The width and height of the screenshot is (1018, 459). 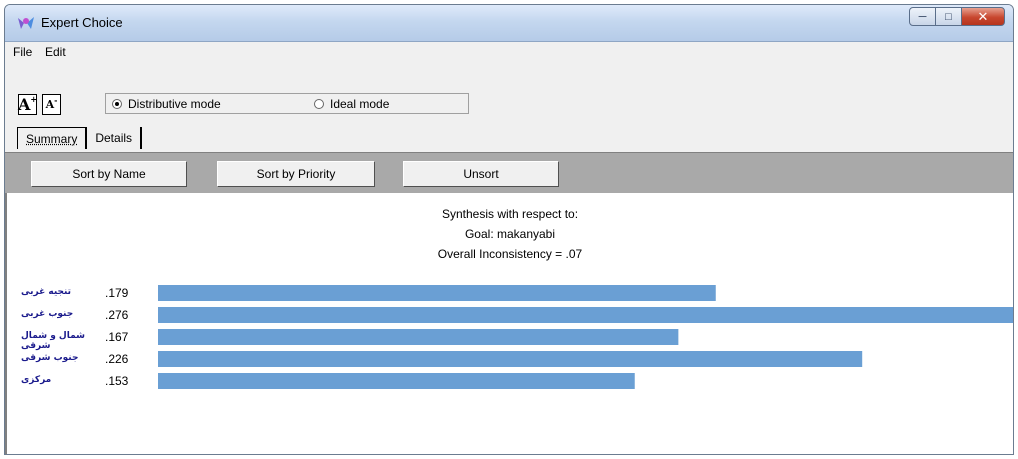 What do you see at coordinates (82, 22) in the screenshot?
I see `window-title: Expert Choice` at bounding box center [82, 22].